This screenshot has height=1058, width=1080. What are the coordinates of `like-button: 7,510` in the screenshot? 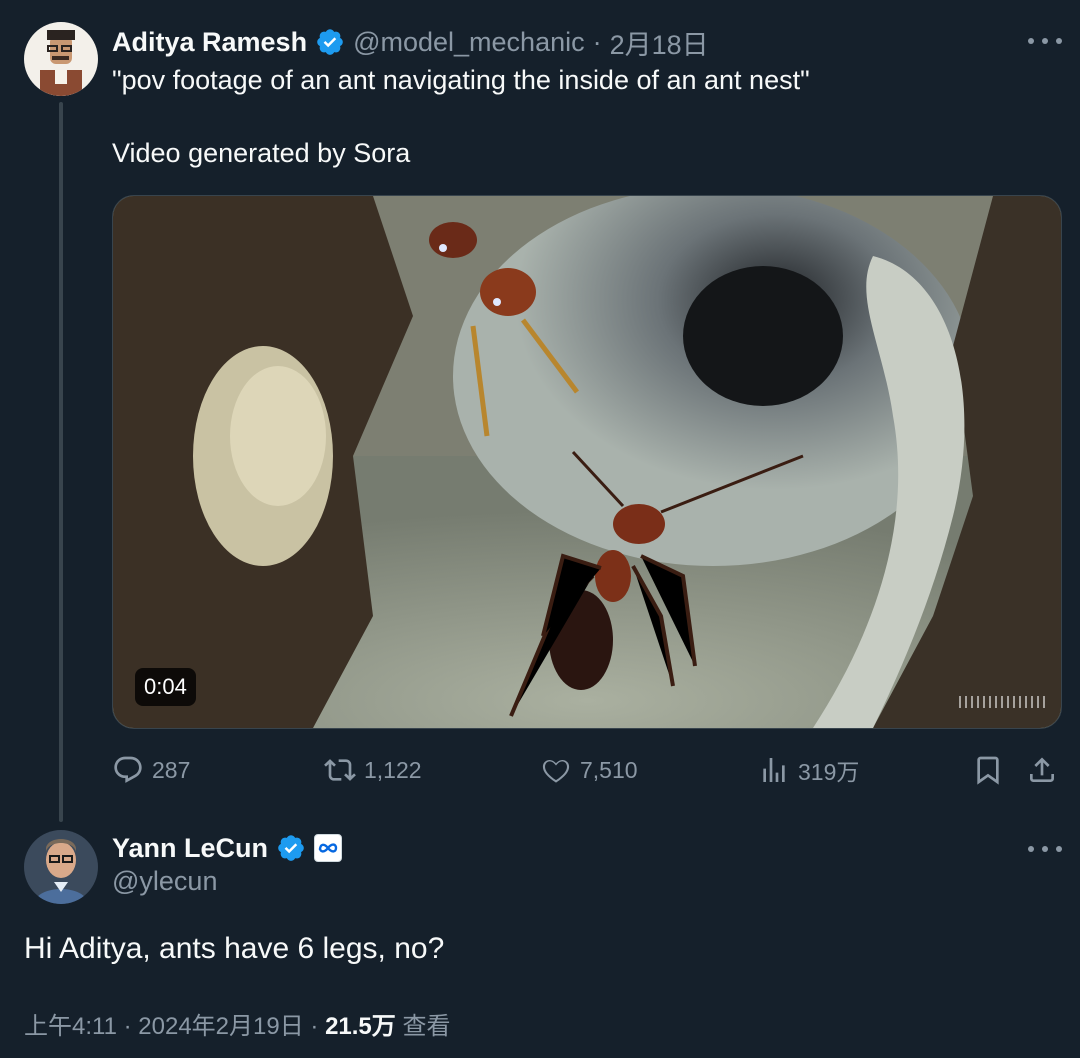 It's located at (589, 770).